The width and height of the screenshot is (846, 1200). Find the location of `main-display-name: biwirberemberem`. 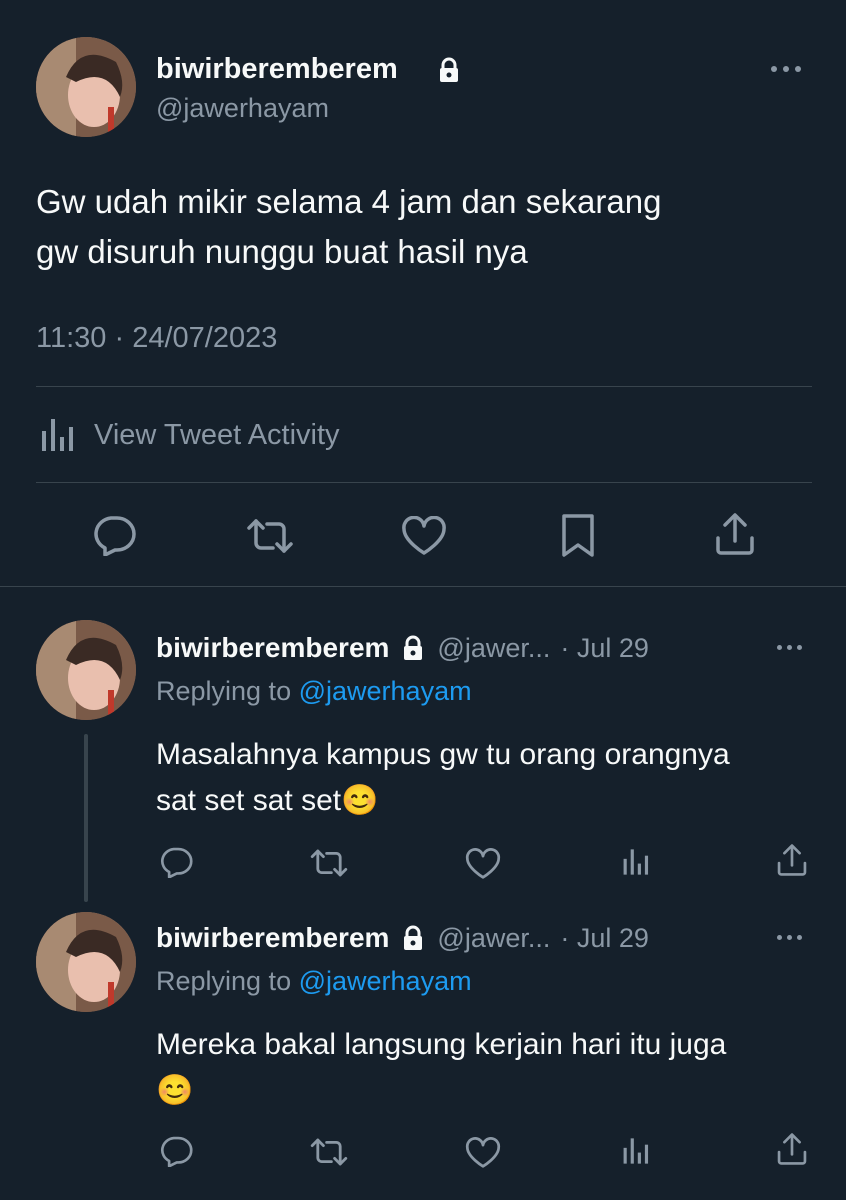

main-display-name: biwirberemberem is located at coordinates (277, 69).